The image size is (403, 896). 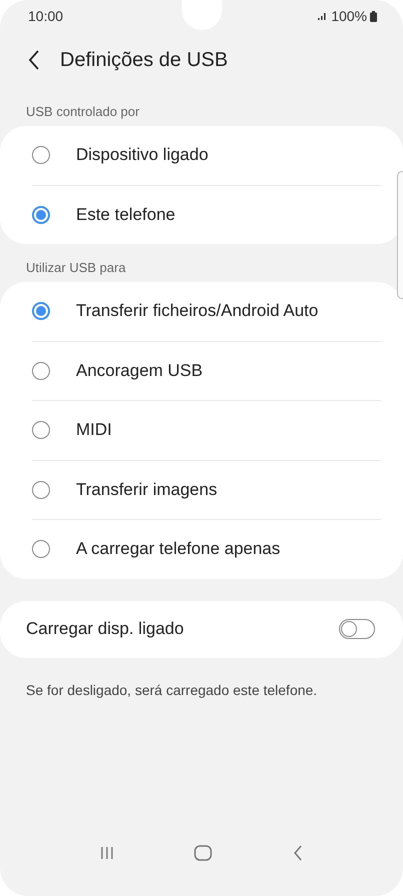 What do you see at coordinates (147, 490) in the screenshot?
I see `option-label: Transferir imagens` at bounding box center [147, 490].